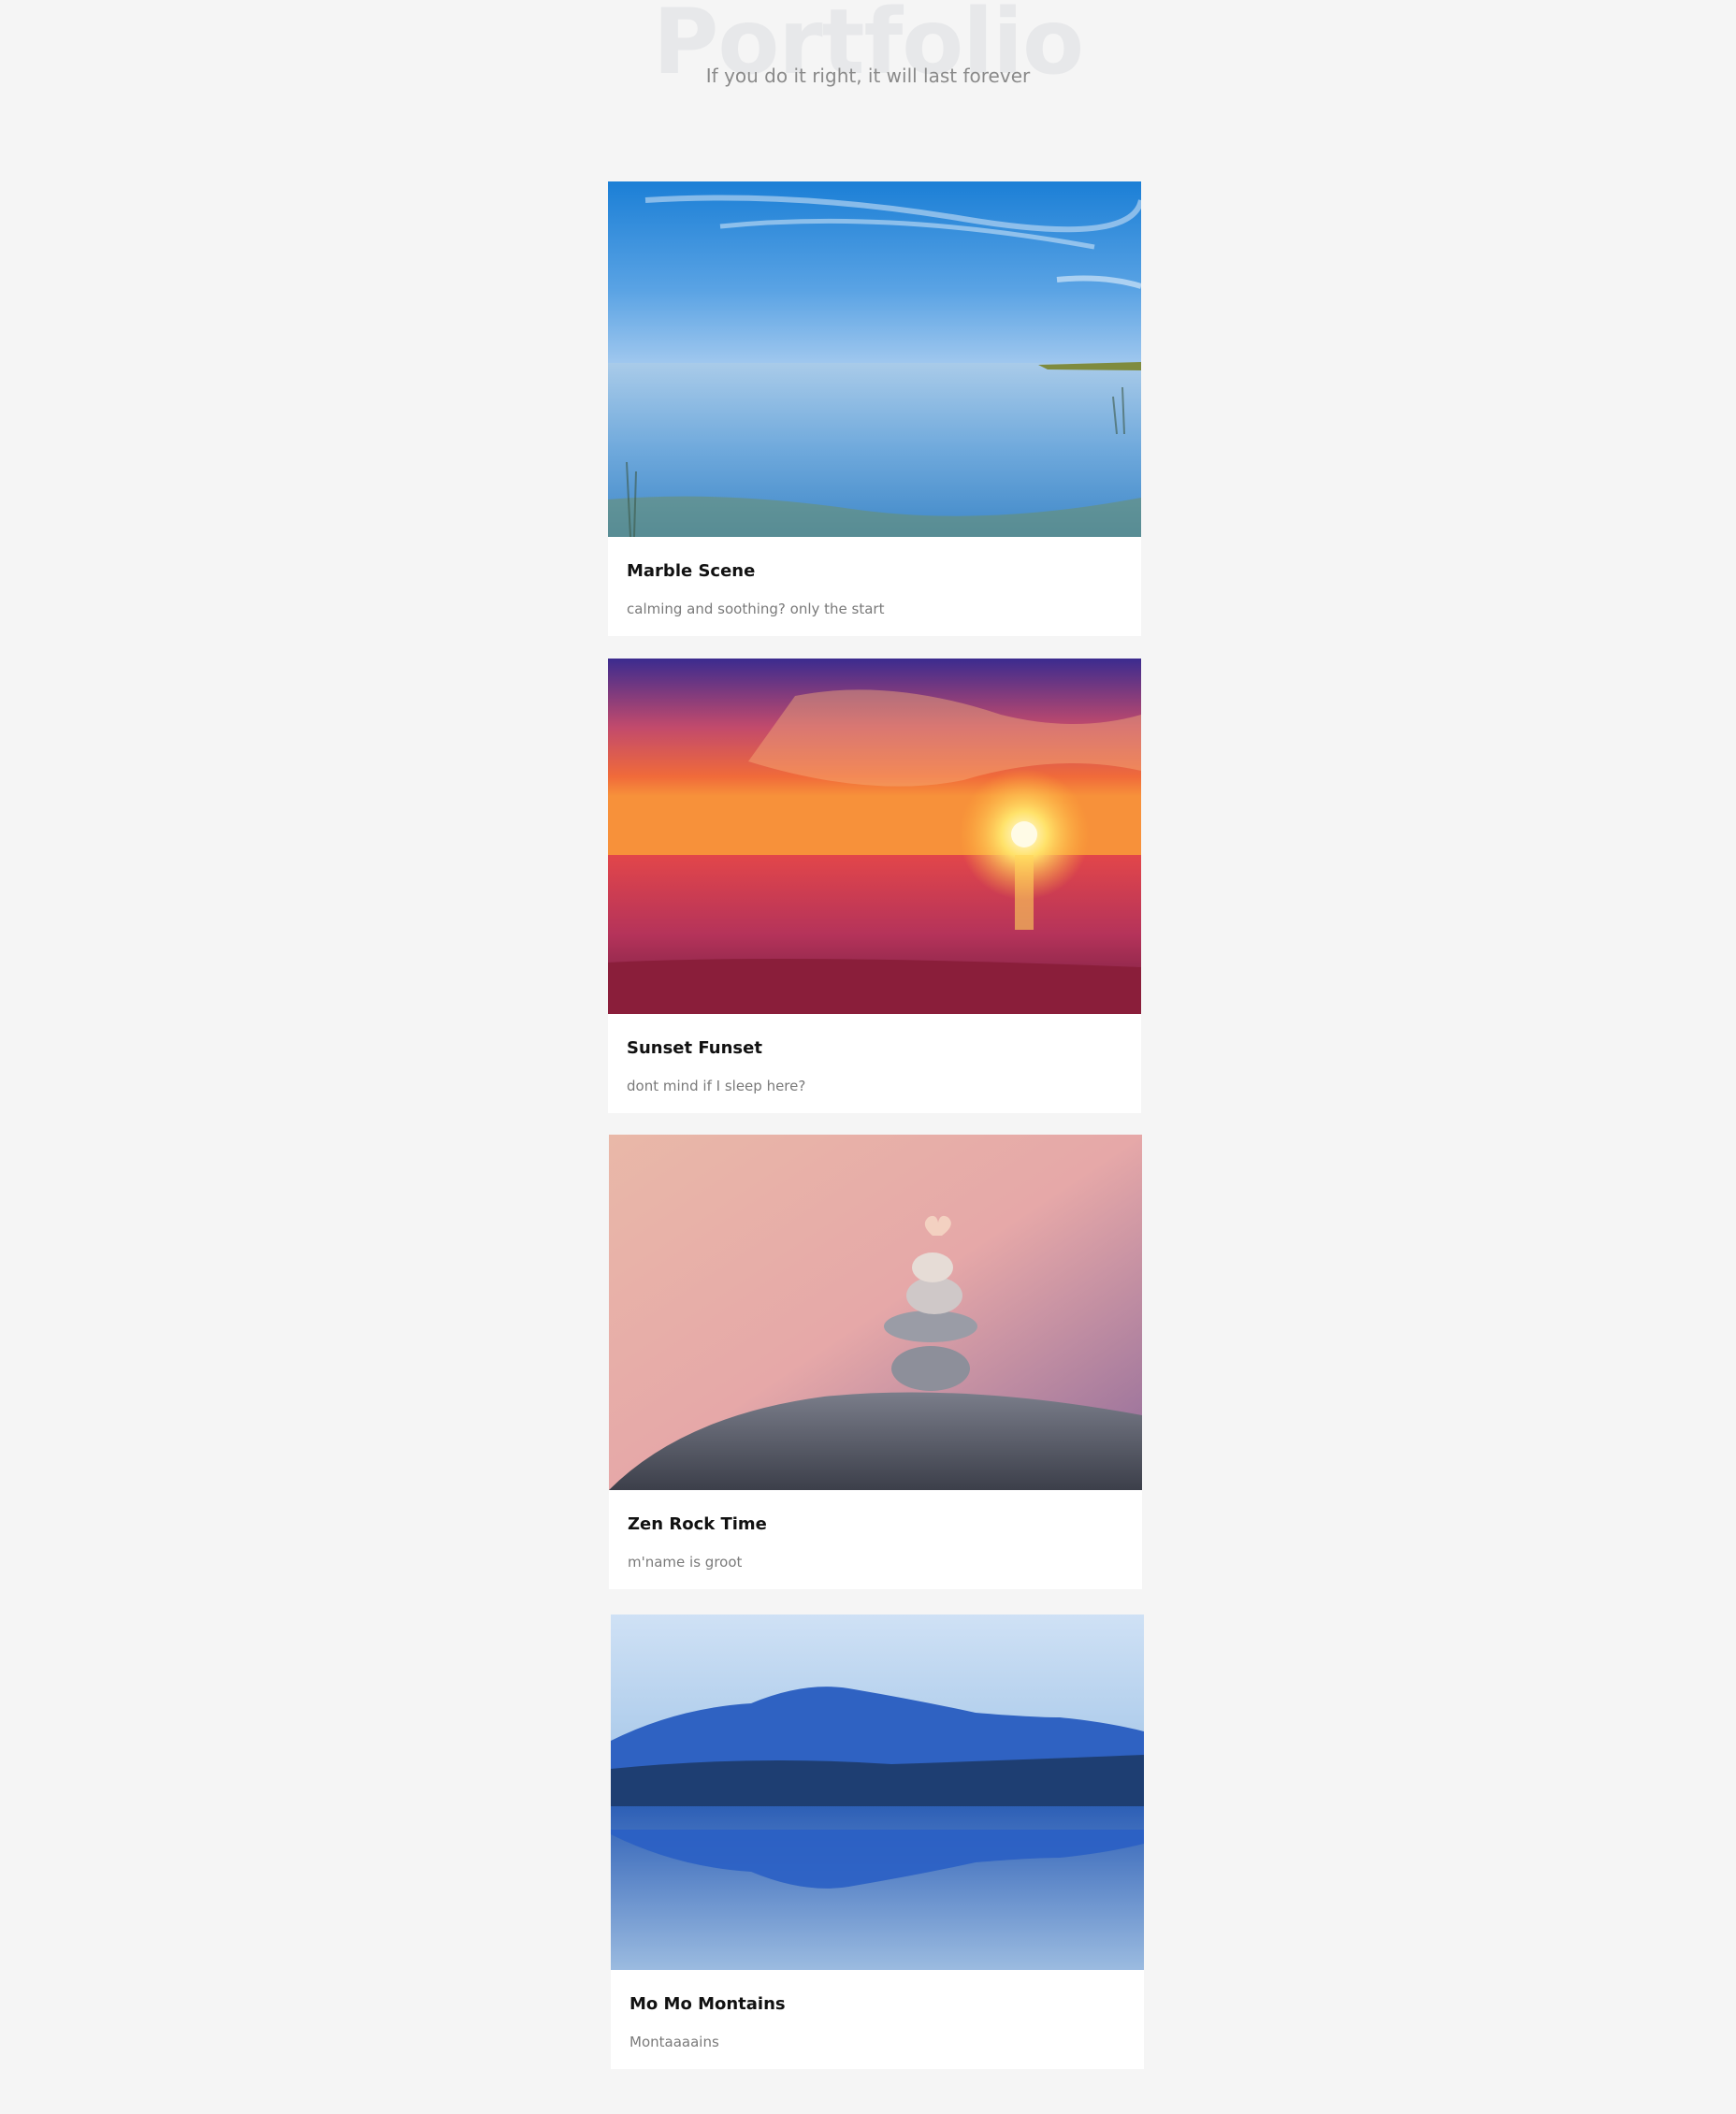 This screenshot has width=1736, height=2114. Describe the element at coordinates (694, 1048) in the screenshot. I see `card-title: Sunset Funset` at that location.